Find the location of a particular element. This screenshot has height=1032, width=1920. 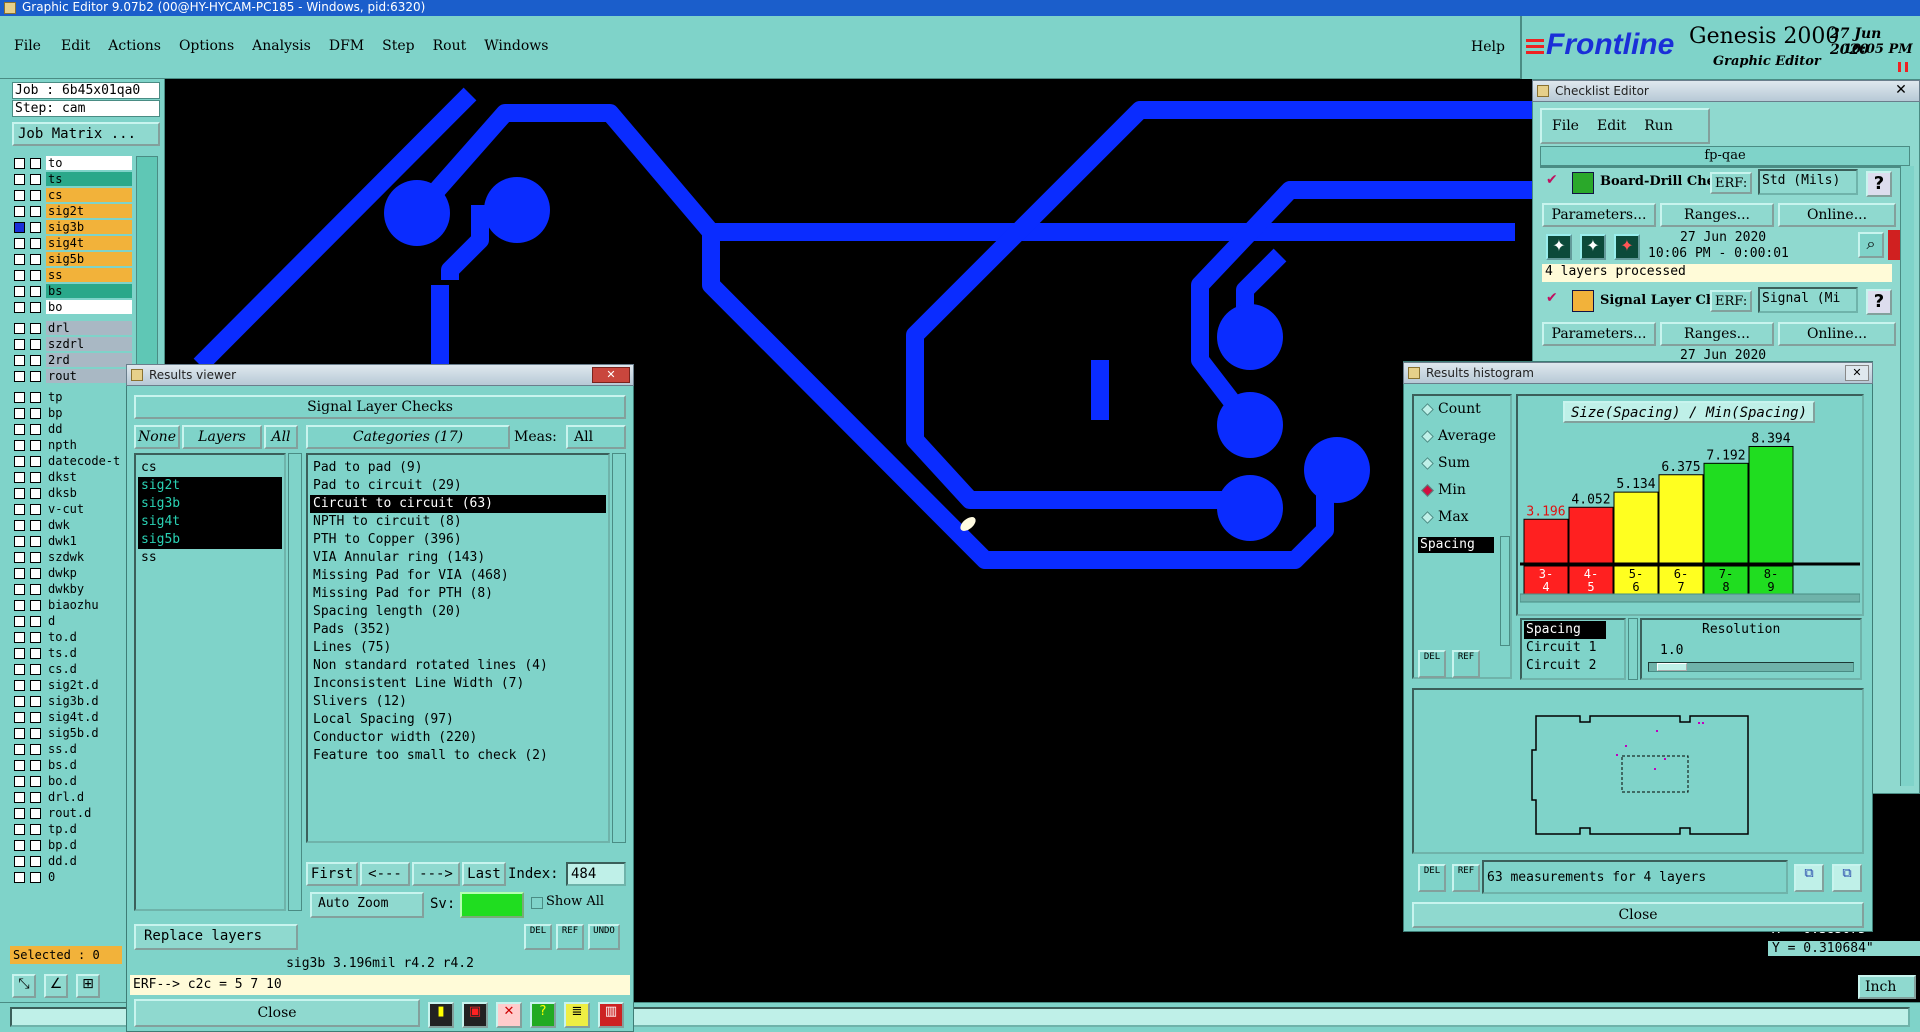

layer-row: dksb is located at coordinates (72, 493).